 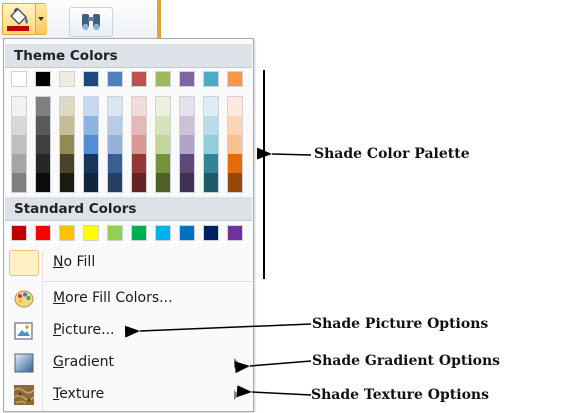 I want to click on annotation-shade-picture-options: Shade Picture Options, so click(x=400, y=324).